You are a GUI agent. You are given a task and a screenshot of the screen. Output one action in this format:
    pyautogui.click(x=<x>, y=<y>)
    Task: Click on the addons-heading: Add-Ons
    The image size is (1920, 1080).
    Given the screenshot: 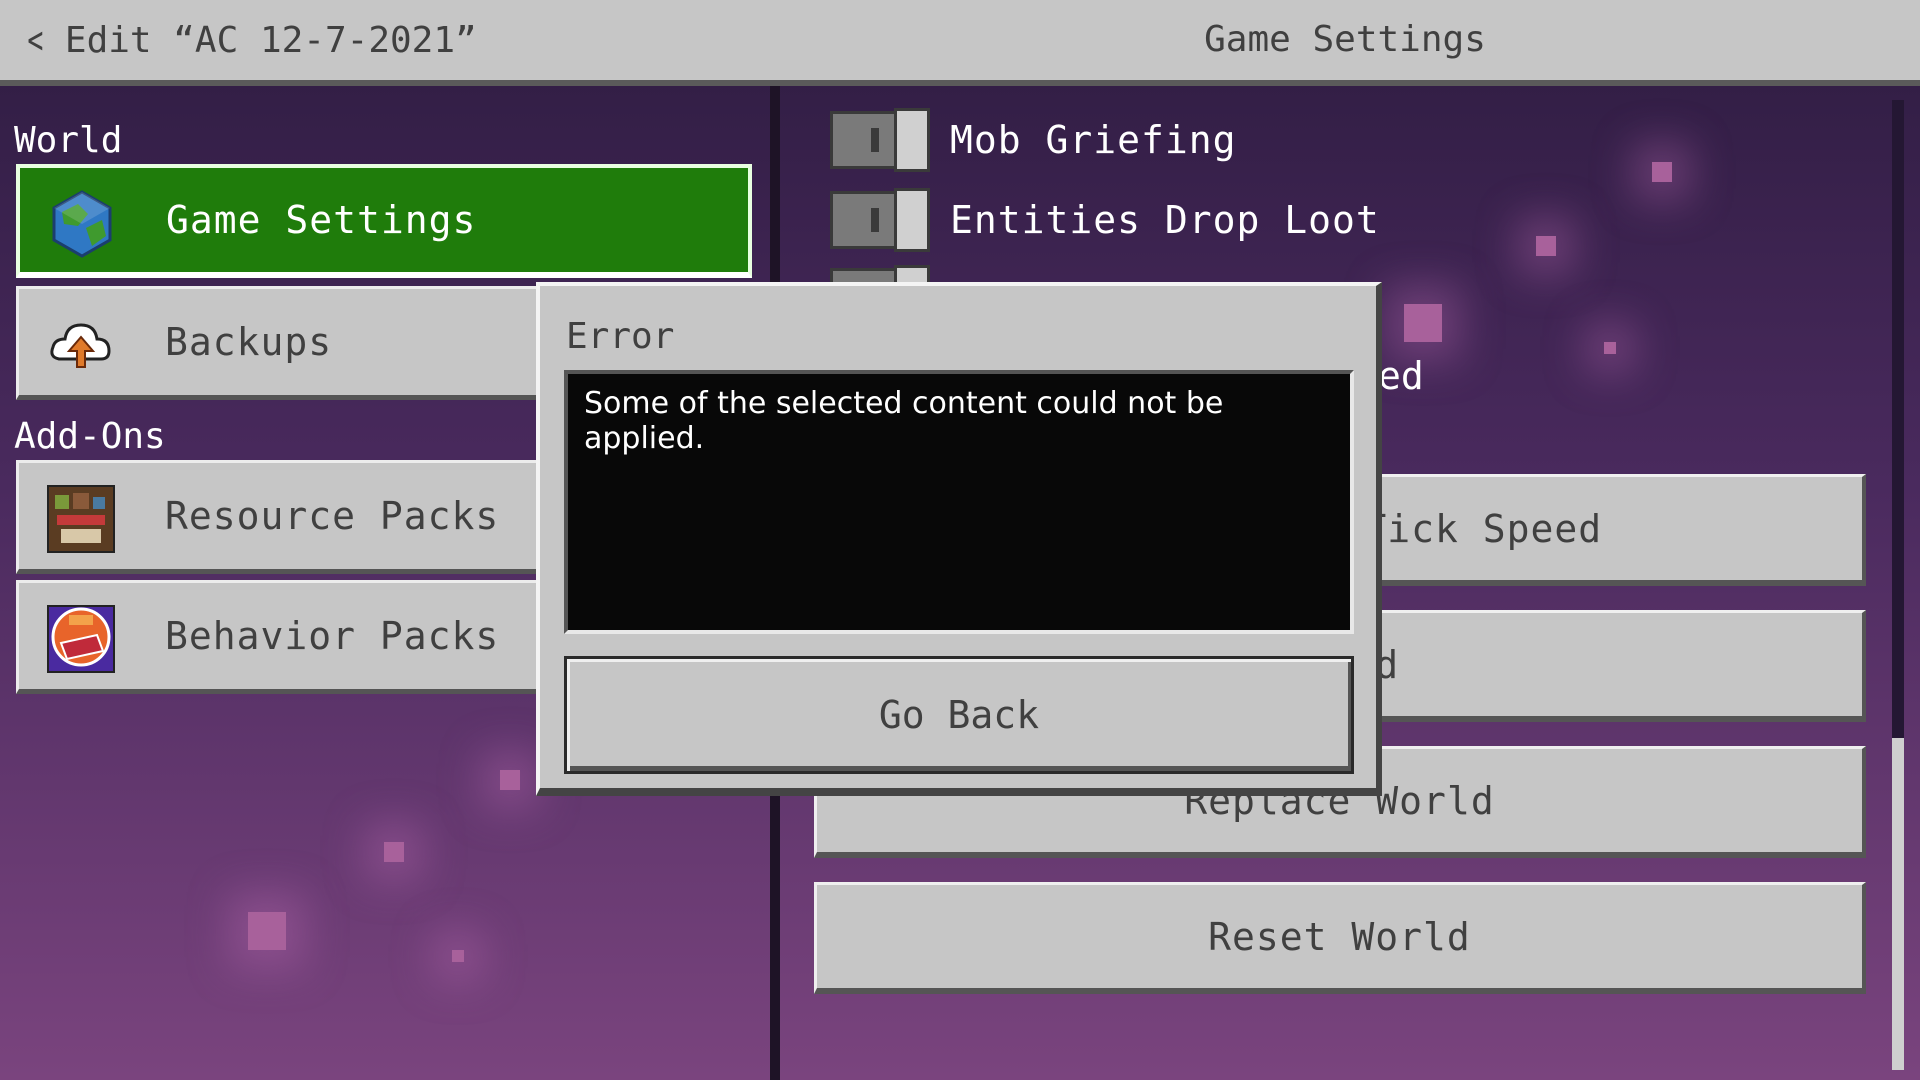 What is the action you would take?
    pyautogui.click(x=90, y=436)
    